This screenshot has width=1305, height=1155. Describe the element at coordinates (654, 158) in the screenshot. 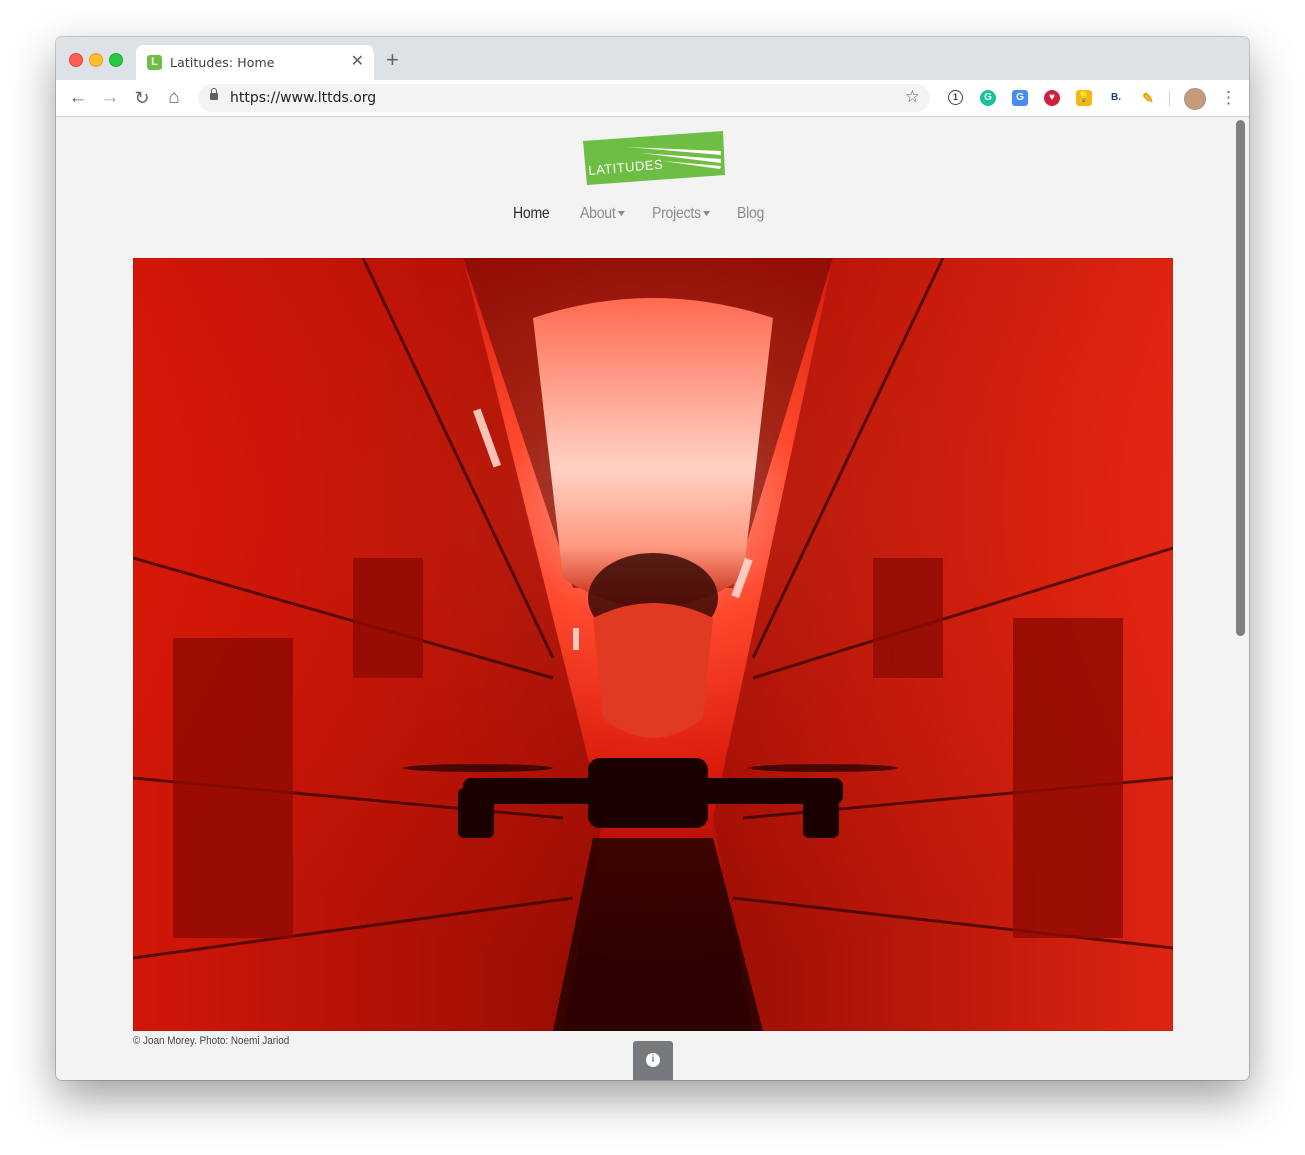

I see `site-logo: LATITUDES` at that location.